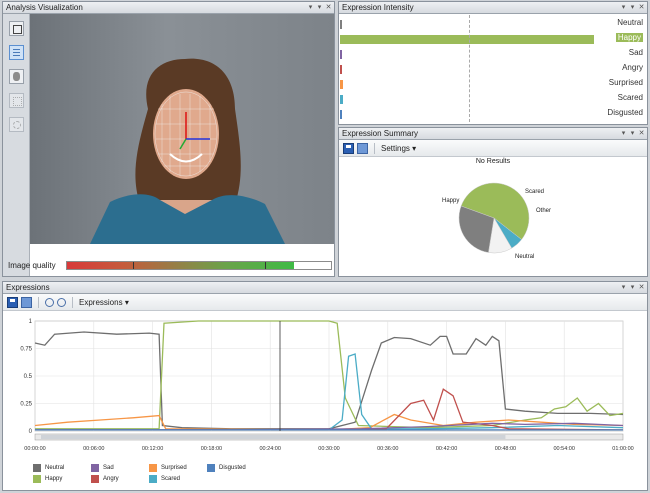  I want to click on intensity-row-sad: Sad, so click(493, 53).